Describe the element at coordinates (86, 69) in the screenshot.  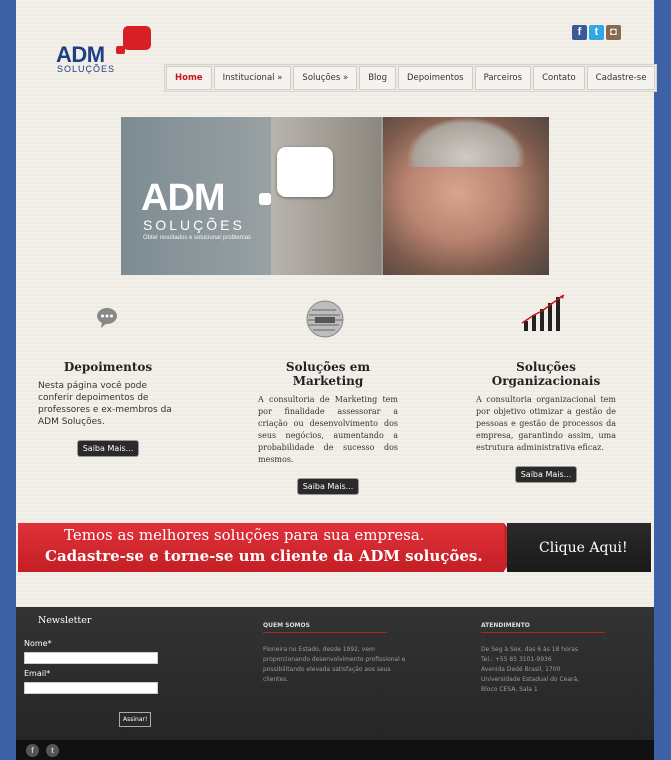
I see `logo-subtext: SOLUÇÕES` at that location.